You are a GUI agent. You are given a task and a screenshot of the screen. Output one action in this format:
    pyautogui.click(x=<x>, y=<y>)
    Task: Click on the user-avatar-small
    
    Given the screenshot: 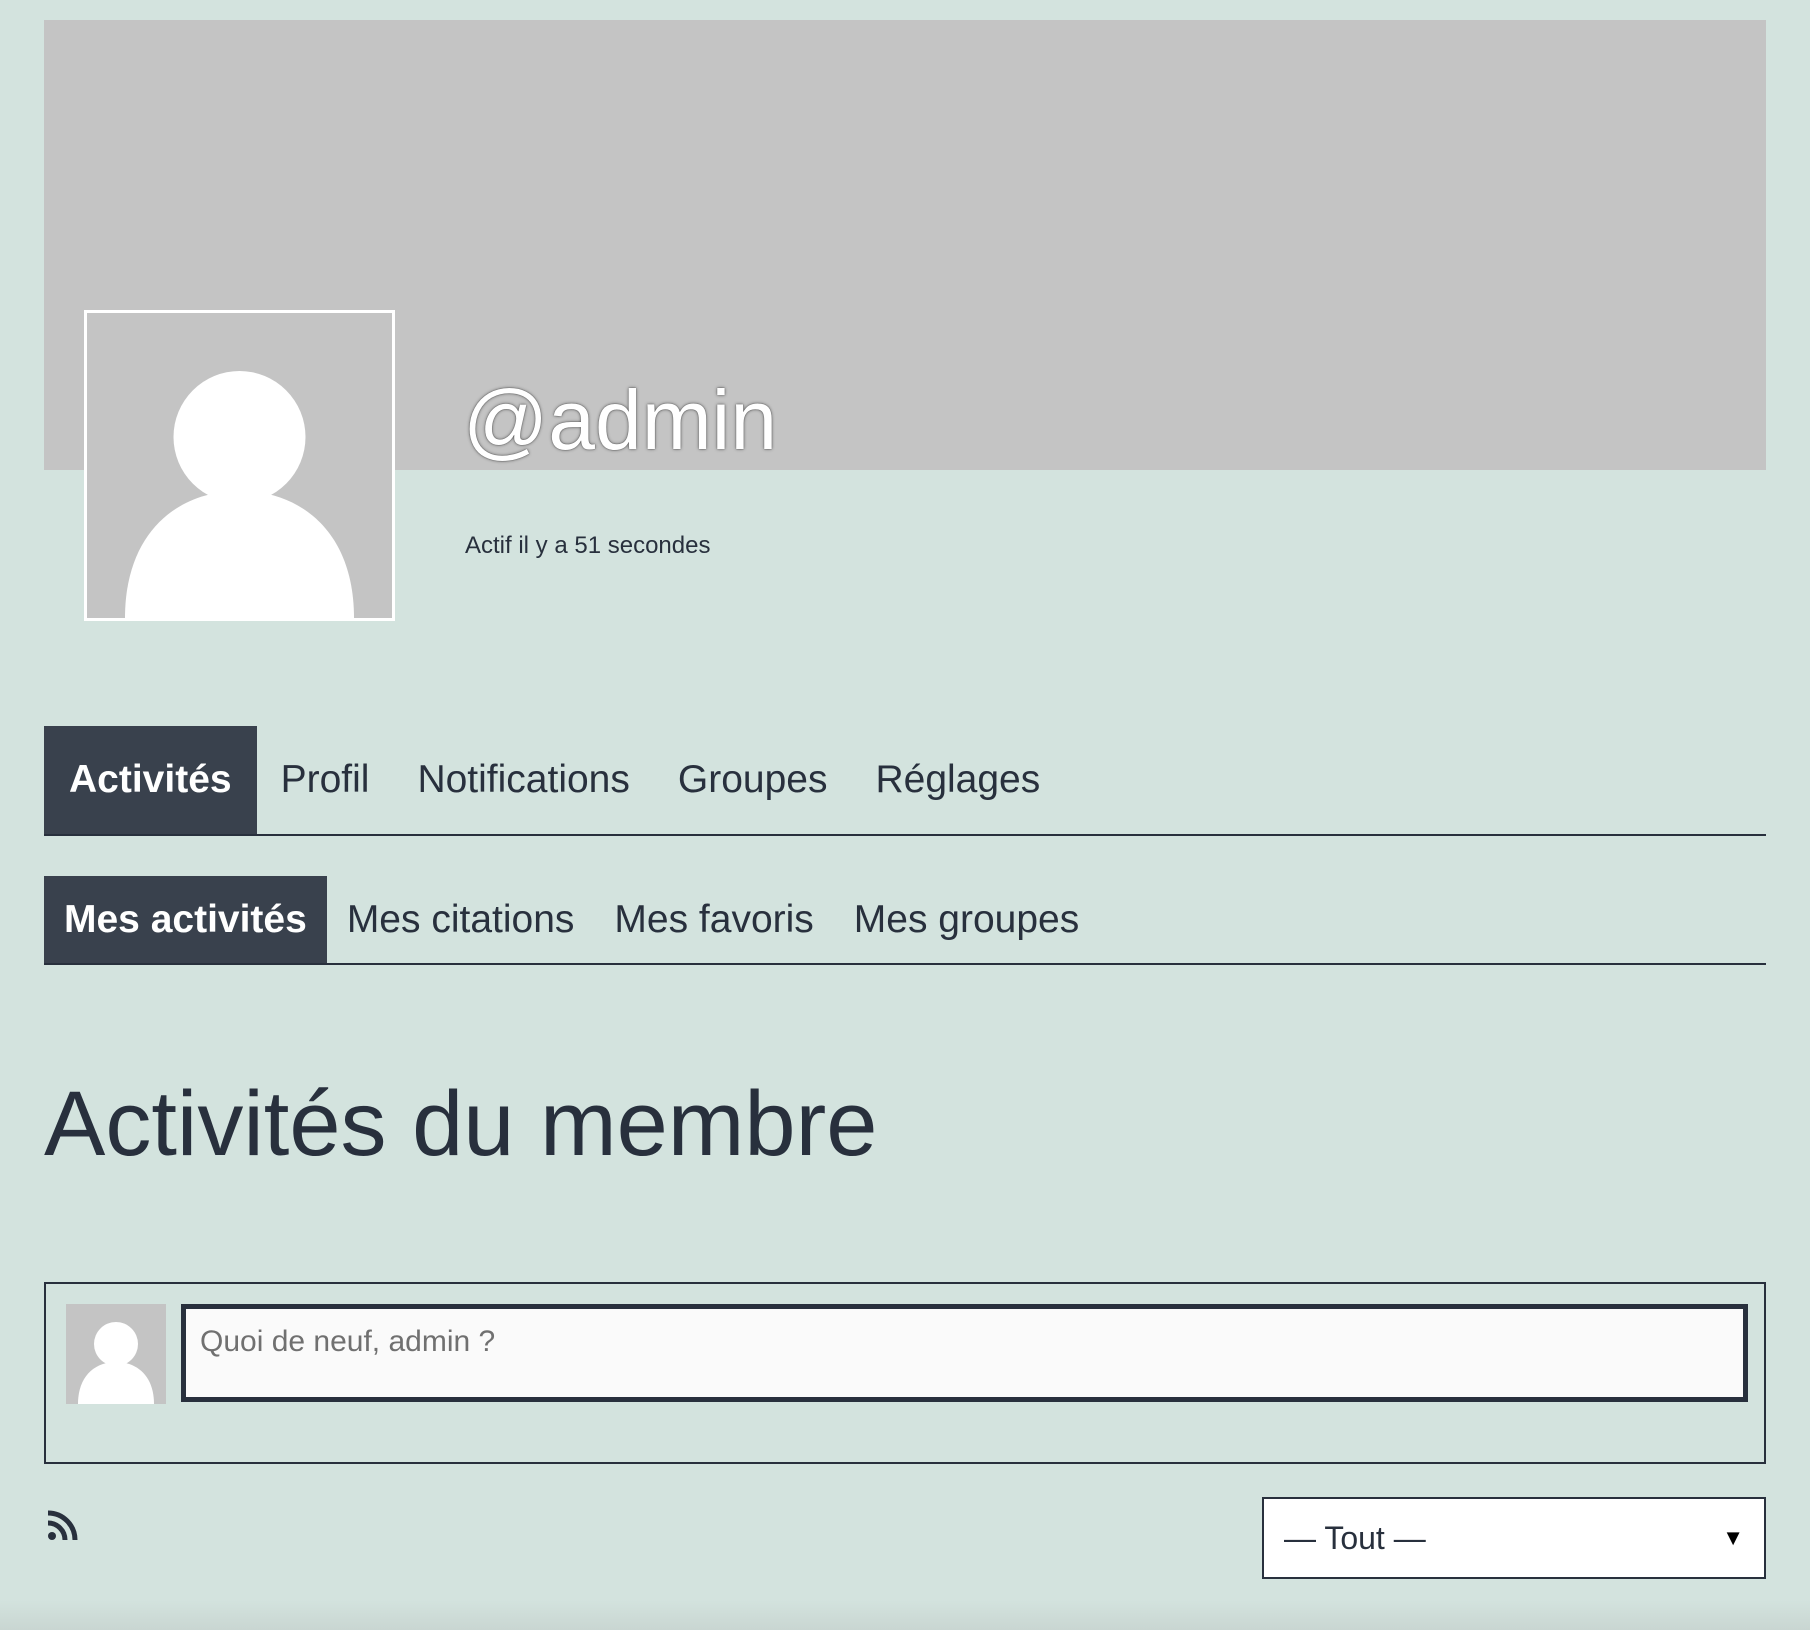 What is the action you would take?
    pyautogui.click(x=116, y=1354)
    